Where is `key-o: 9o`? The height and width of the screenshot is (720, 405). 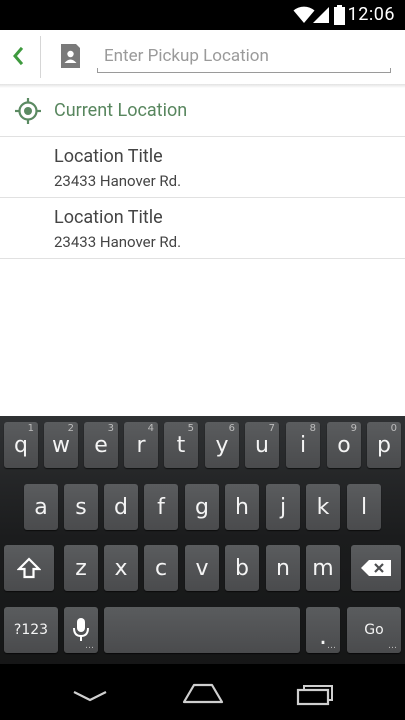
key-o: 9o is located at coordinates (344, 445).